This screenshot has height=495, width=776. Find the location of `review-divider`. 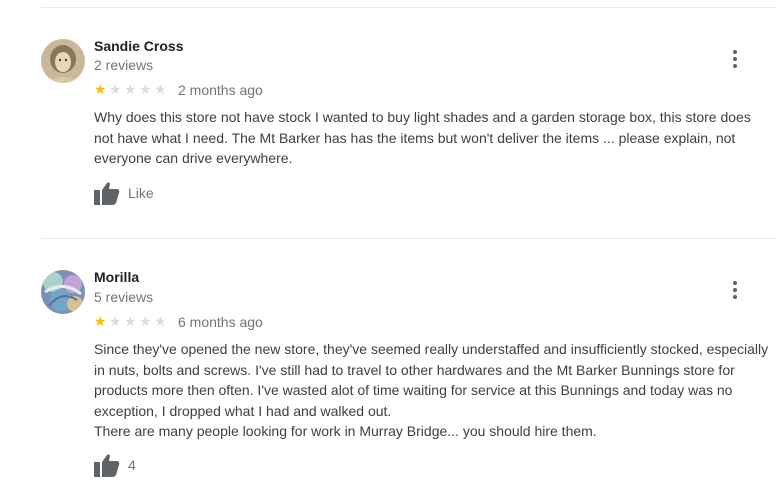

review-divider is located at coordinates (408, 238).